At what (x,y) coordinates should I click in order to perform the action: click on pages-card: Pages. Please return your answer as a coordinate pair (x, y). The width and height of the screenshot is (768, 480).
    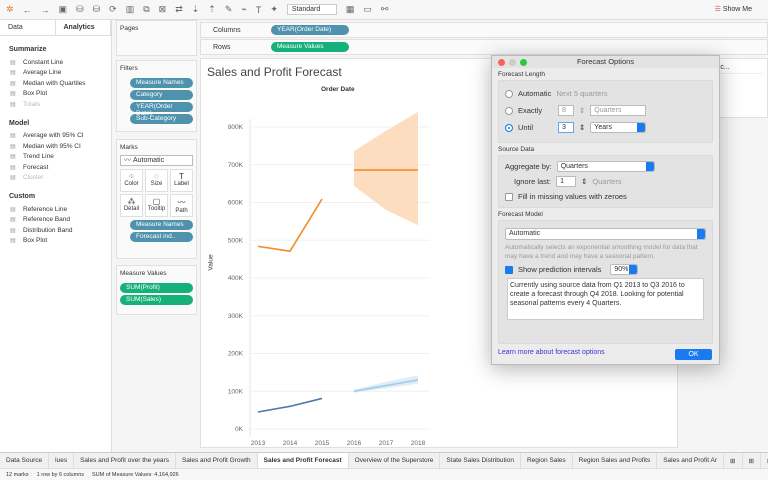
    Looking at the image, I should click on (156, 38).